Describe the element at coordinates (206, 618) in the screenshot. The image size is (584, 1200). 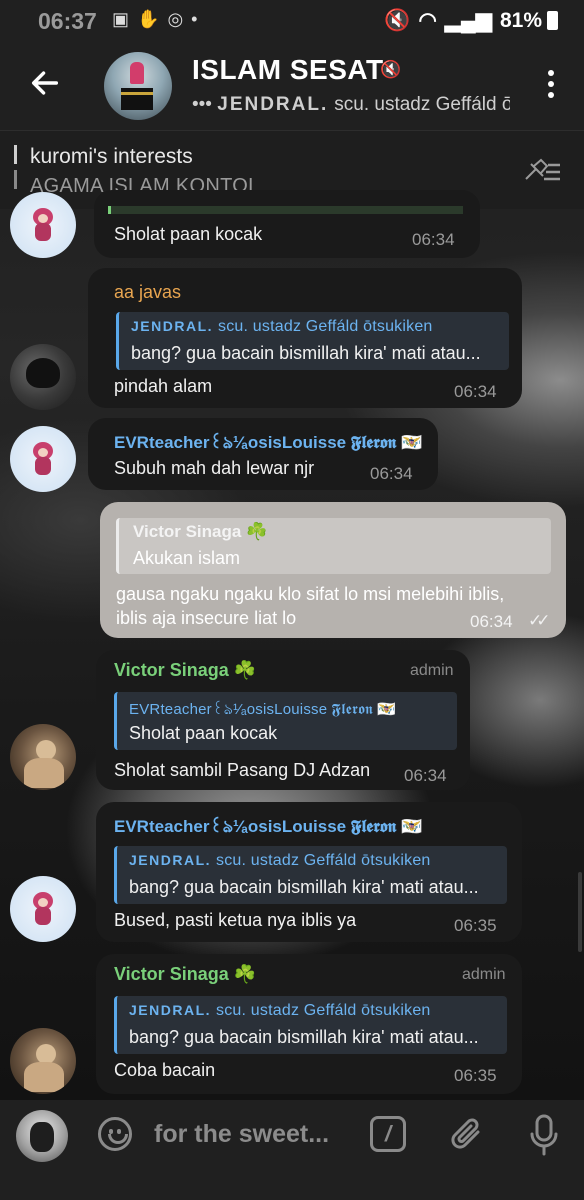
I see `message-text-line2: iblis aja insecure liat lo` at that location.